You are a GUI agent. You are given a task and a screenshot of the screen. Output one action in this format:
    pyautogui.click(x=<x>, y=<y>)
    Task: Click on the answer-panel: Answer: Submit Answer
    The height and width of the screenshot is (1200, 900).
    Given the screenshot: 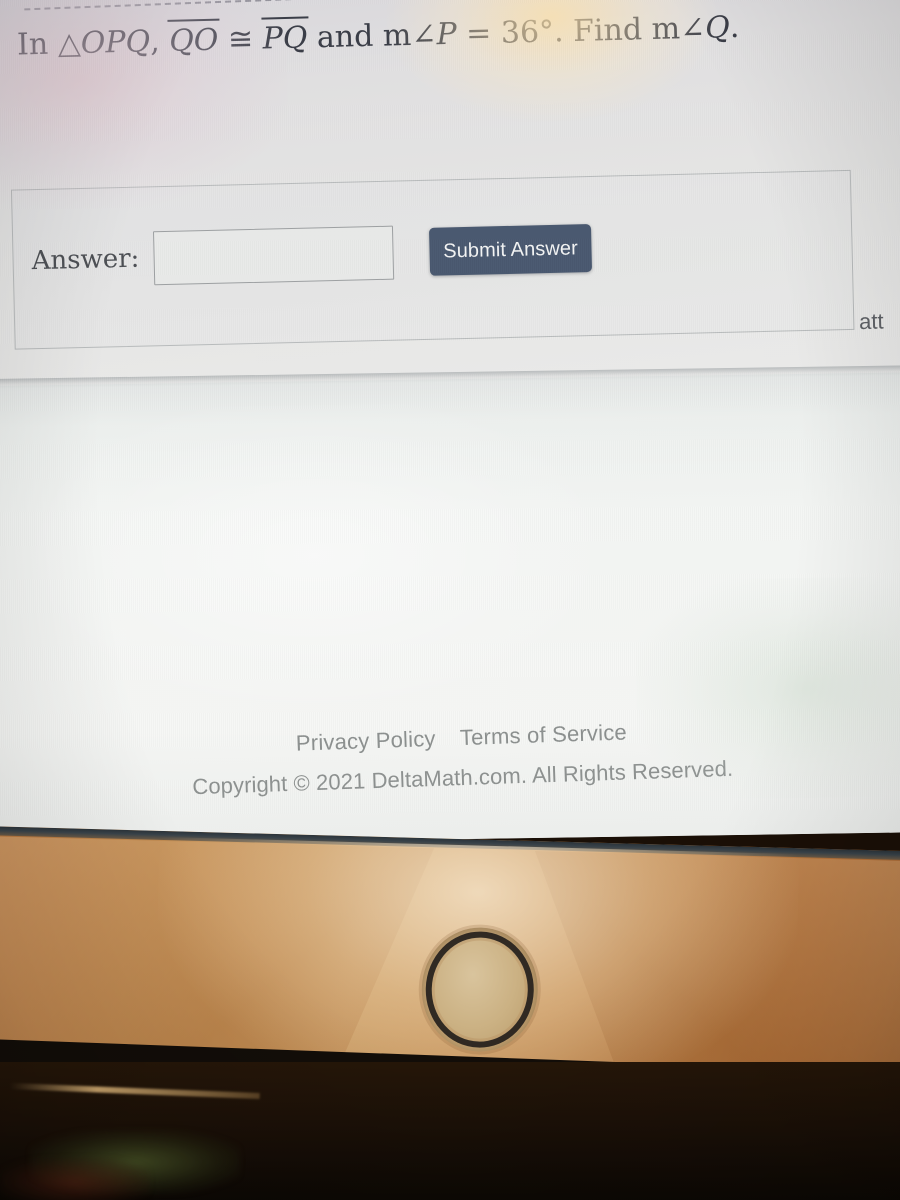 What is the action you would take?
    pyautogui.click(x=432, y=259)
    